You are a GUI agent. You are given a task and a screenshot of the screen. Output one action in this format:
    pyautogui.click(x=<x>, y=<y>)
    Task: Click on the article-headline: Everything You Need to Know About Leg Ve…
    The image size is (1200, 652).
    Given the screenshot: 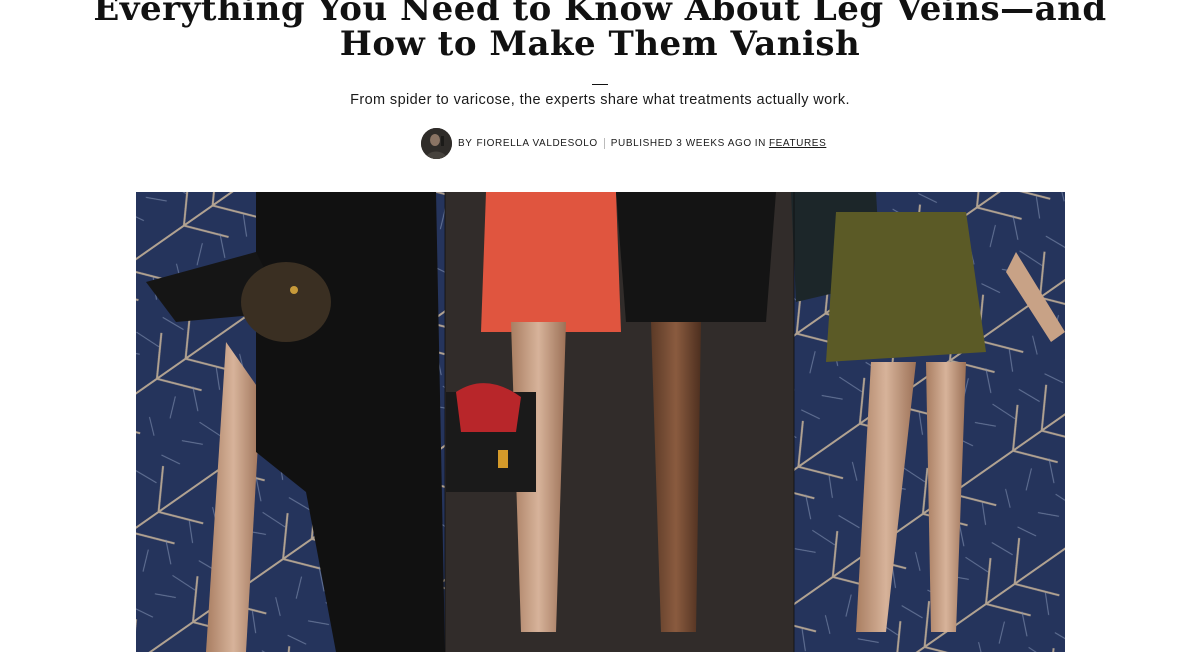 What is the action you would take?
    pyautogui.click(x=600, y=31)
    